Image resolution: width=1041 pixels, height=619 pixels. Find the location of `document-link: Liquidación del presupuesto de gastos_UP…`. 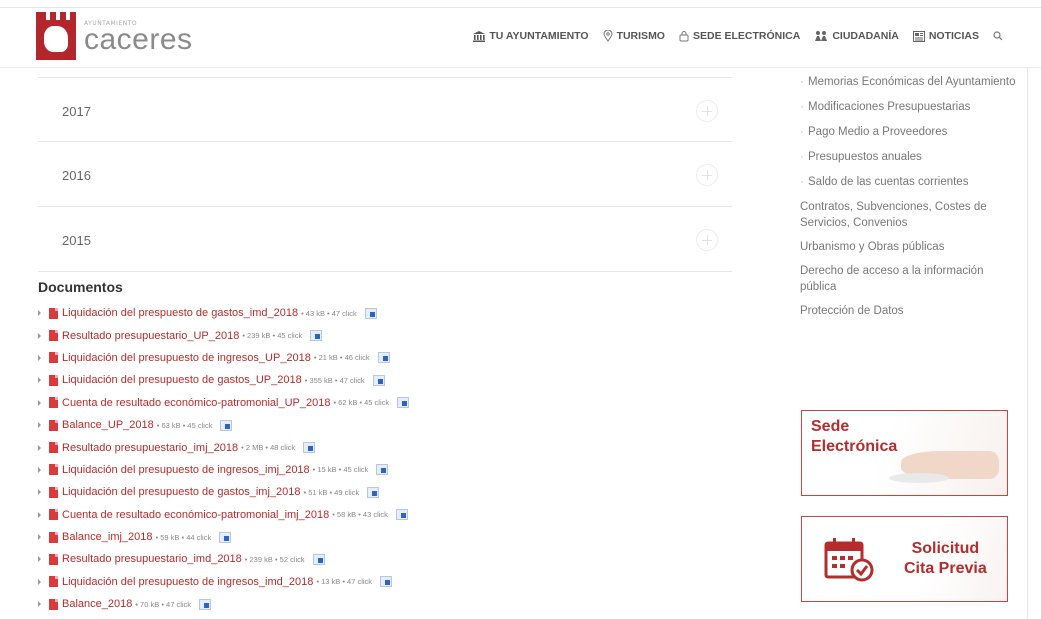

document-link: Liquidación del presupuesto de gastos_UP… is located at coordinates (182, 380).